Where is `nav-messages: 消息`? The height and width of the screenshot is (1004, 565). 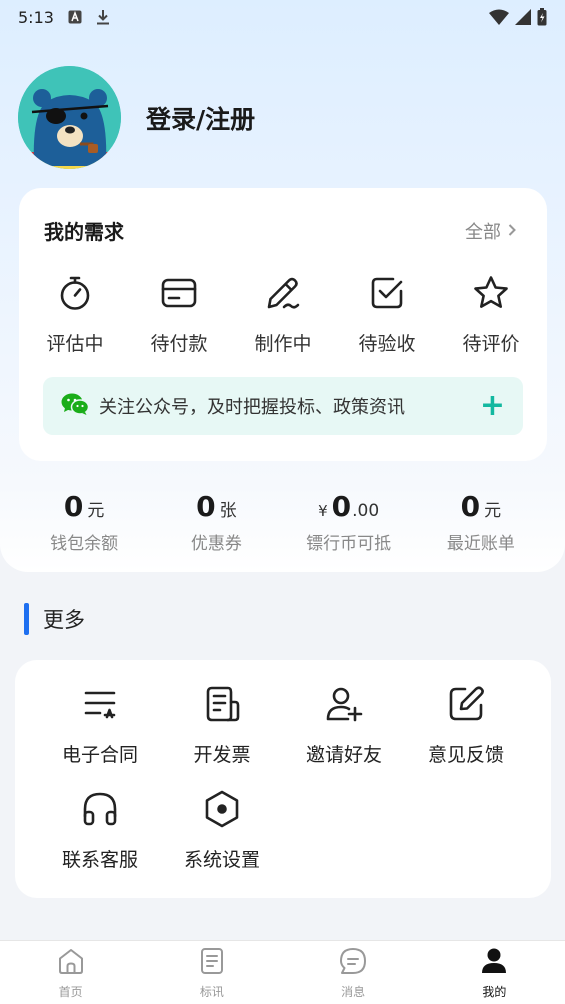
nav-messages: 消息 is located at coordinates (353, 973).